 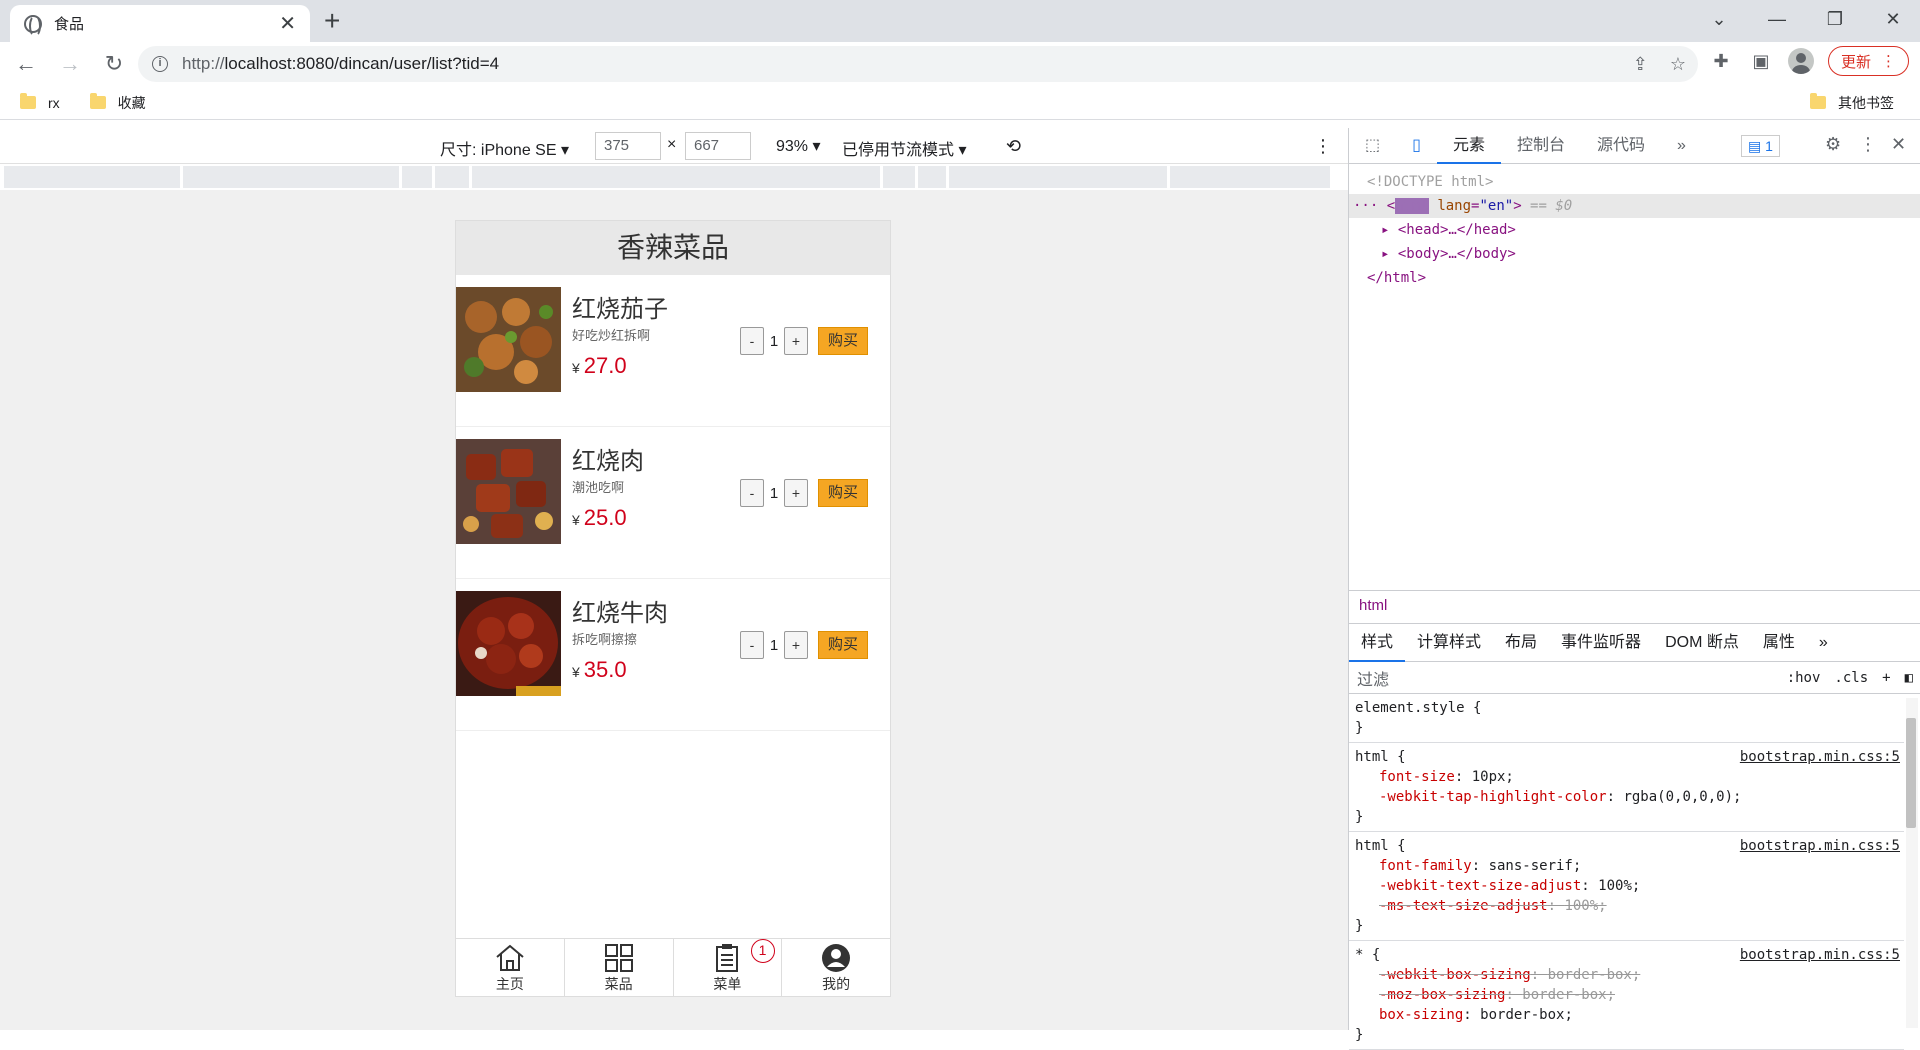 What do you see at coordinates (26, 64) in the screenshot?
I see `back-button: ←` at bounding box center [26, 64].